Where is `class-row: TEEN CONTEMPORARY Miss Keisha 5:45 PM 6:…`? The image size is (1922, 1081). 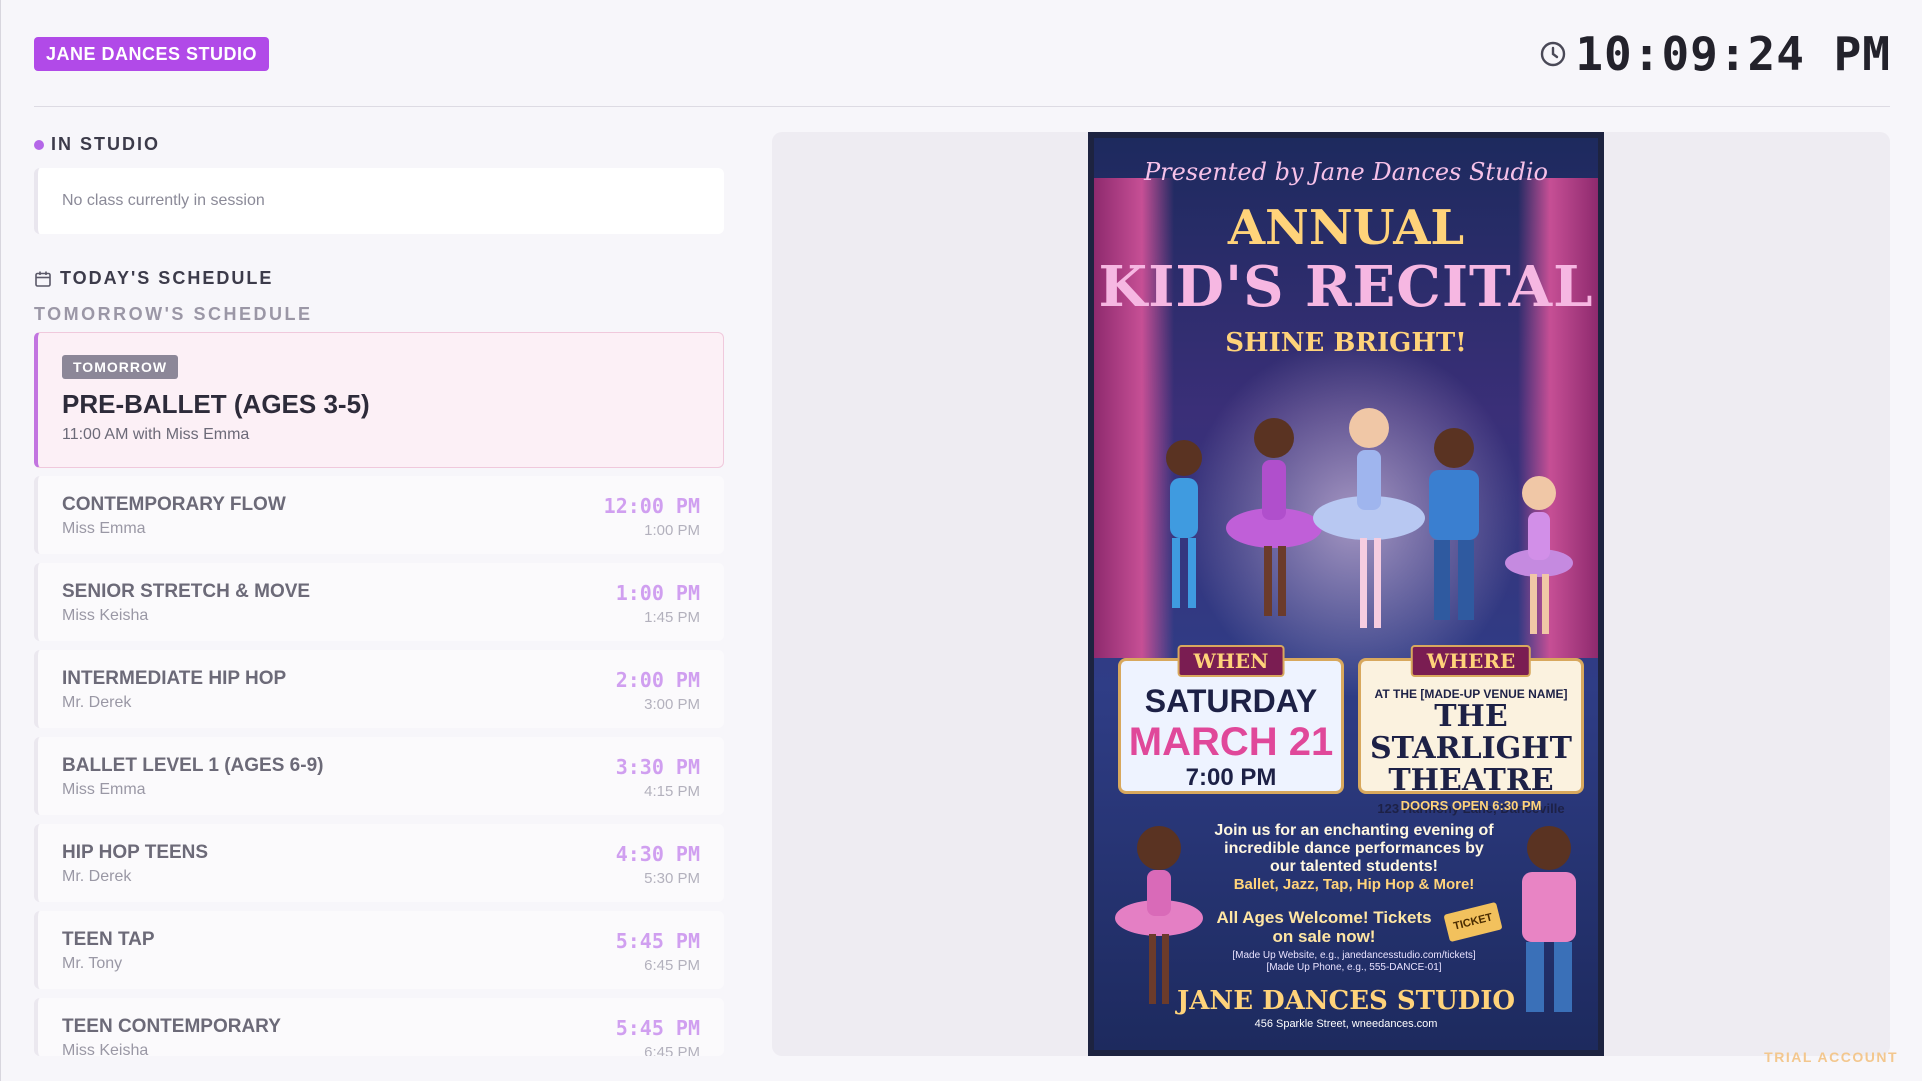
class-row: TEEN CONTEMPORARY Miss Keisha 5:45 PM 6:… is located at coordinates (379, 1027).